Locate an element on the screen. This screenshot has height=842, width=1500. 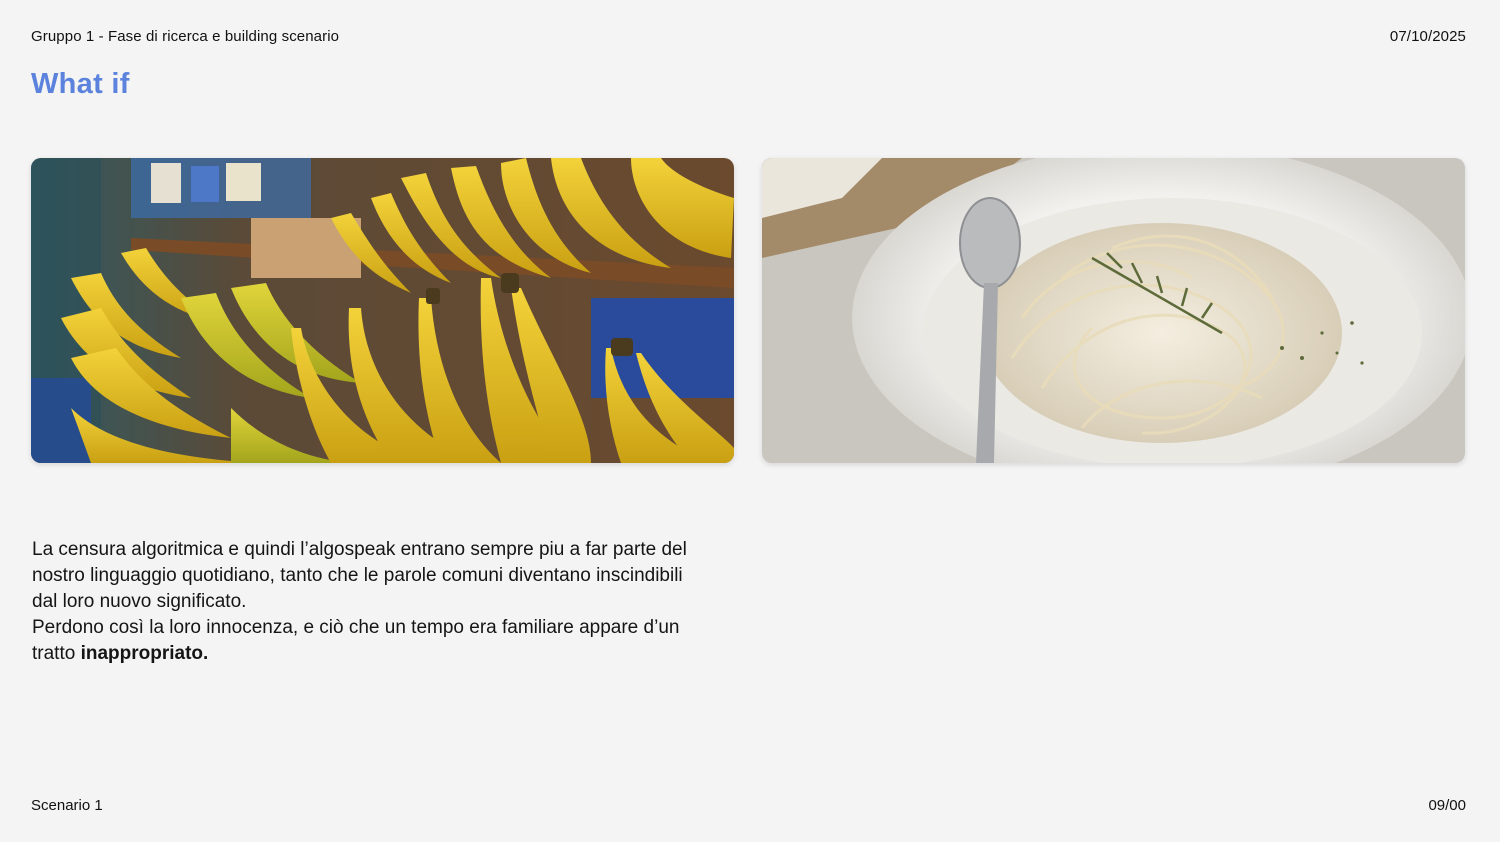
footer-scenario-label: Scenario 1 is located at coordinates (67, 805).